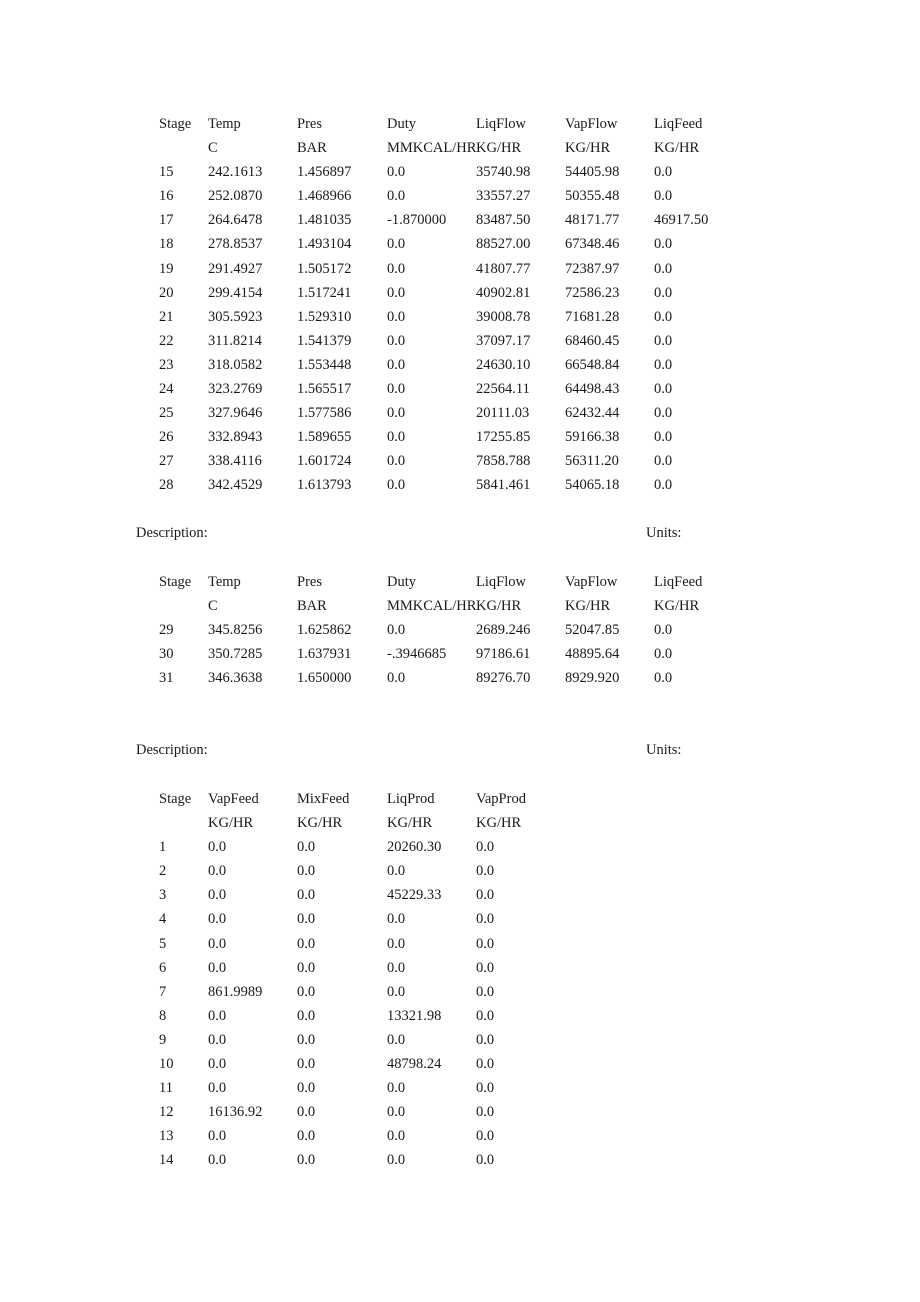 Image resolution: width=920 pixels, height=1302 pixels. Describe the element at coordinates (501, 799) in the screenshot. I see `cell-vapprod: VapProd` at that location.